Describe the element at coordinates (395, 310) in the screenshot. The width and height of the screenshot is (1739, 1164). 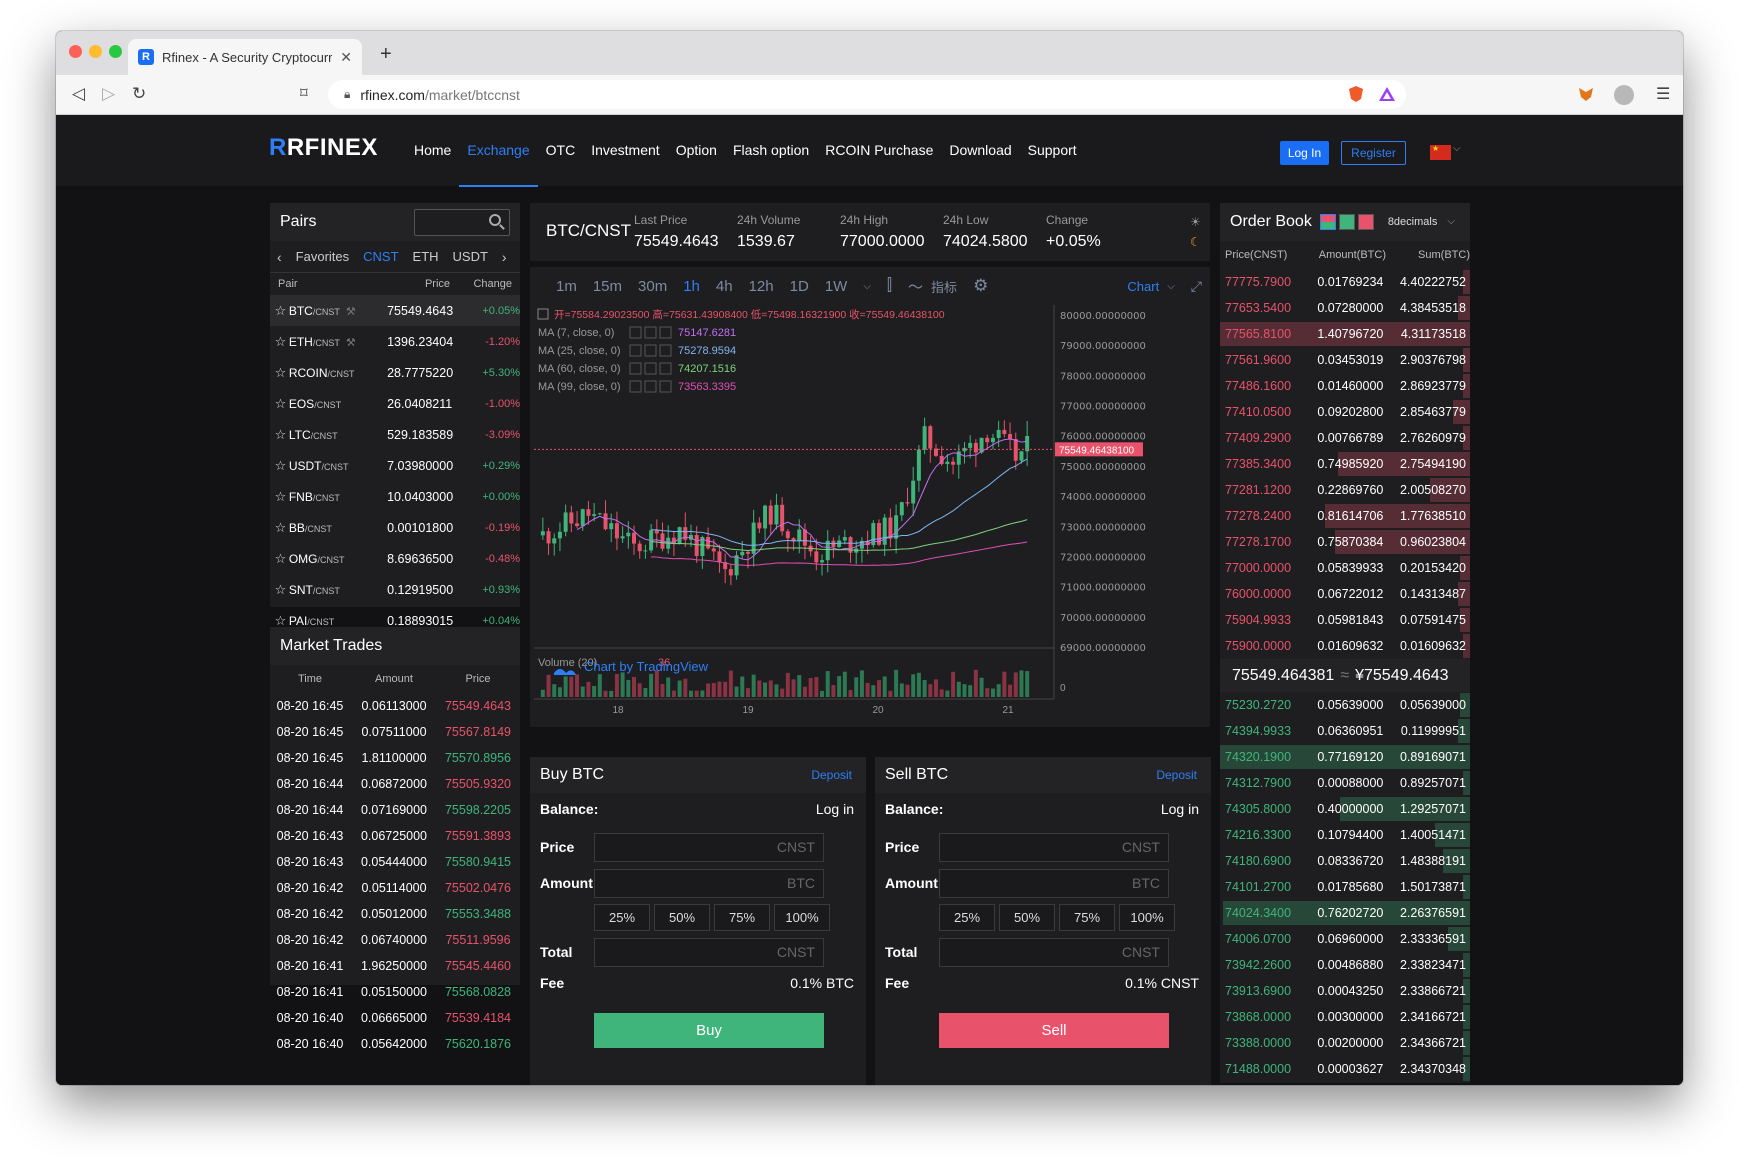
I see `pair-row: ☆ BTC/CNST ⚒ 75549.4643 +0.05%` at that location.